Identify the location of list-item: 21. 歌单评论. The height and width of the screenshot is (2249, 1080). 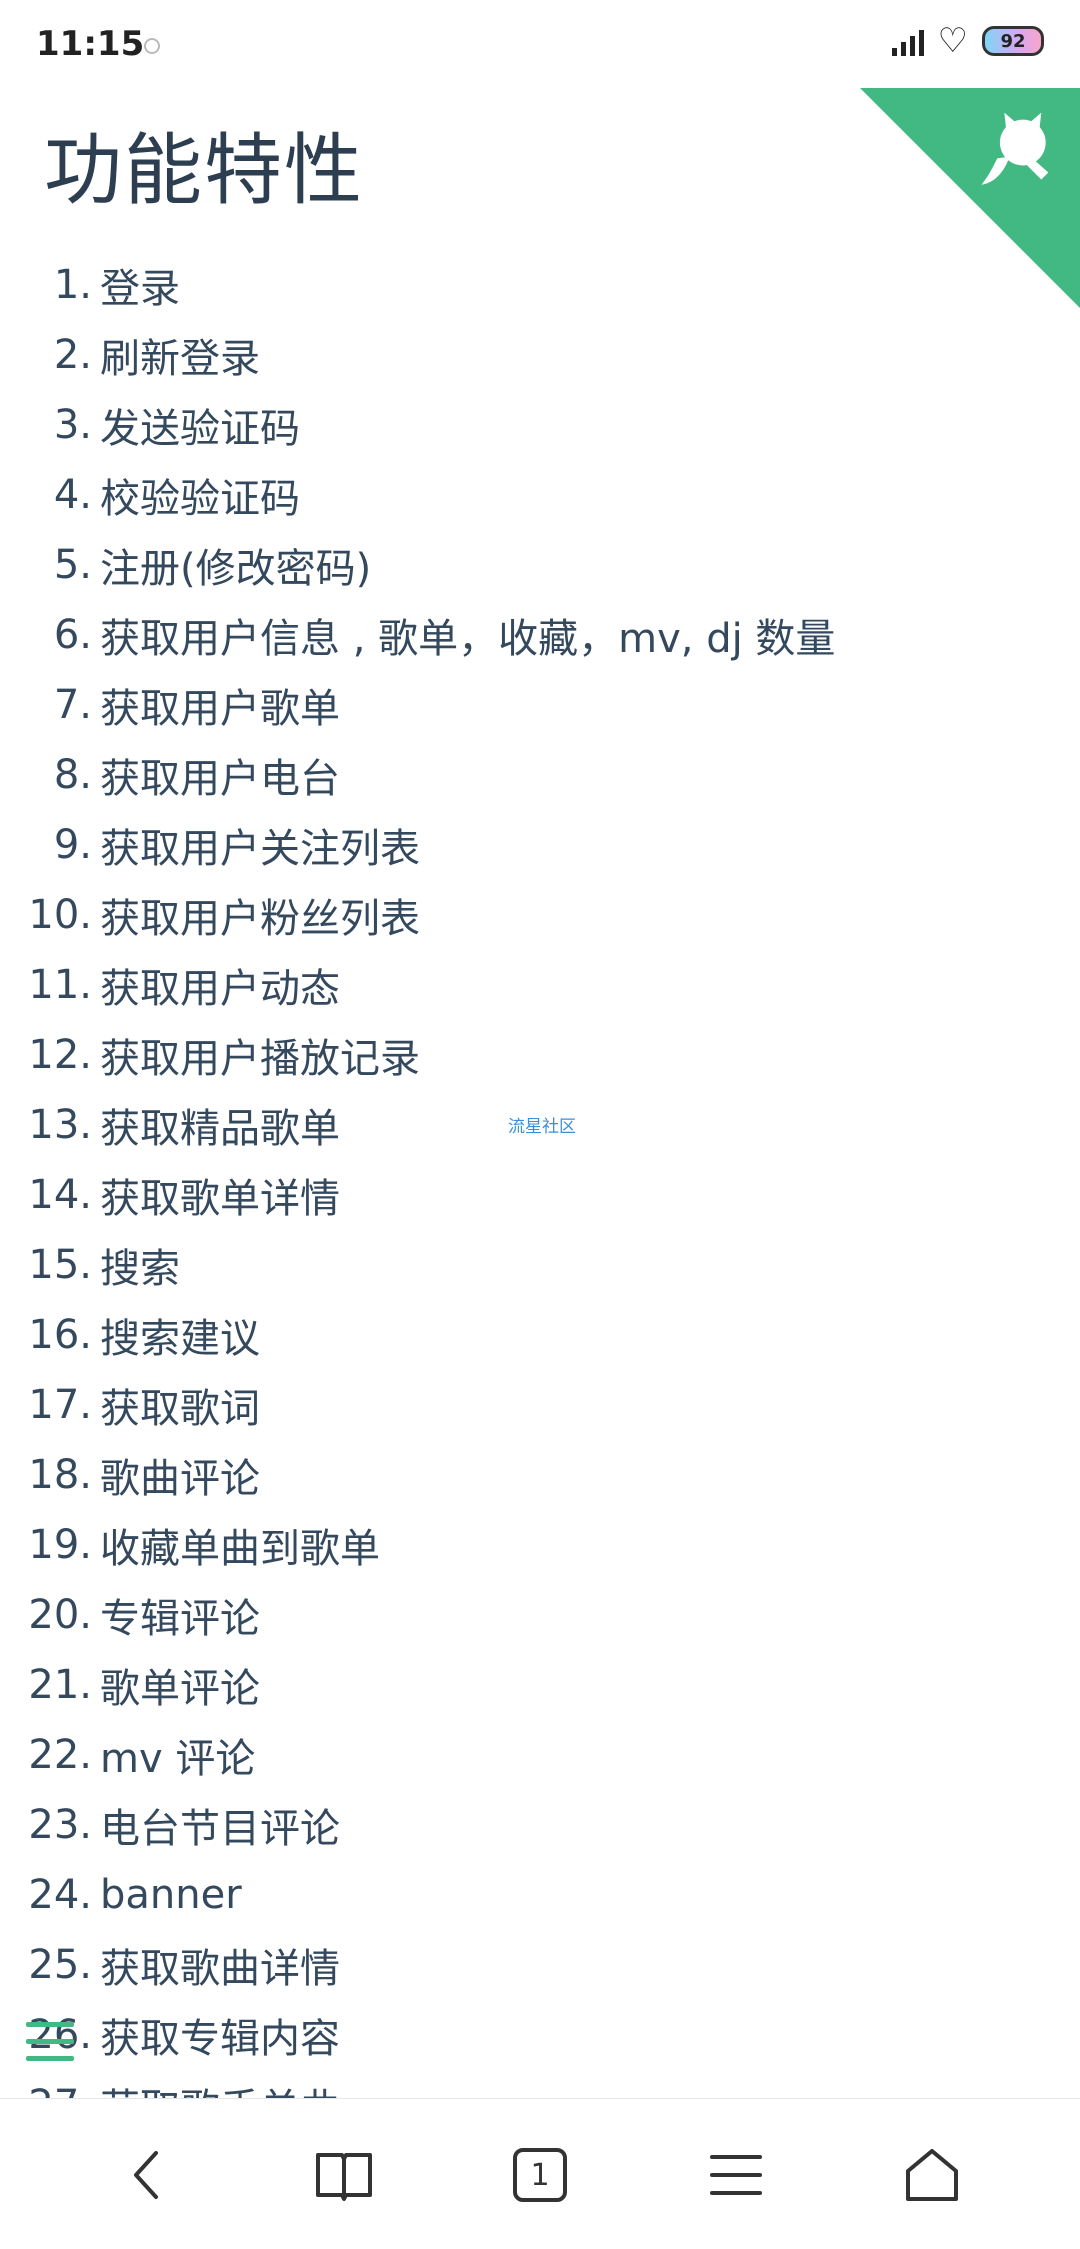
(540, 1685).